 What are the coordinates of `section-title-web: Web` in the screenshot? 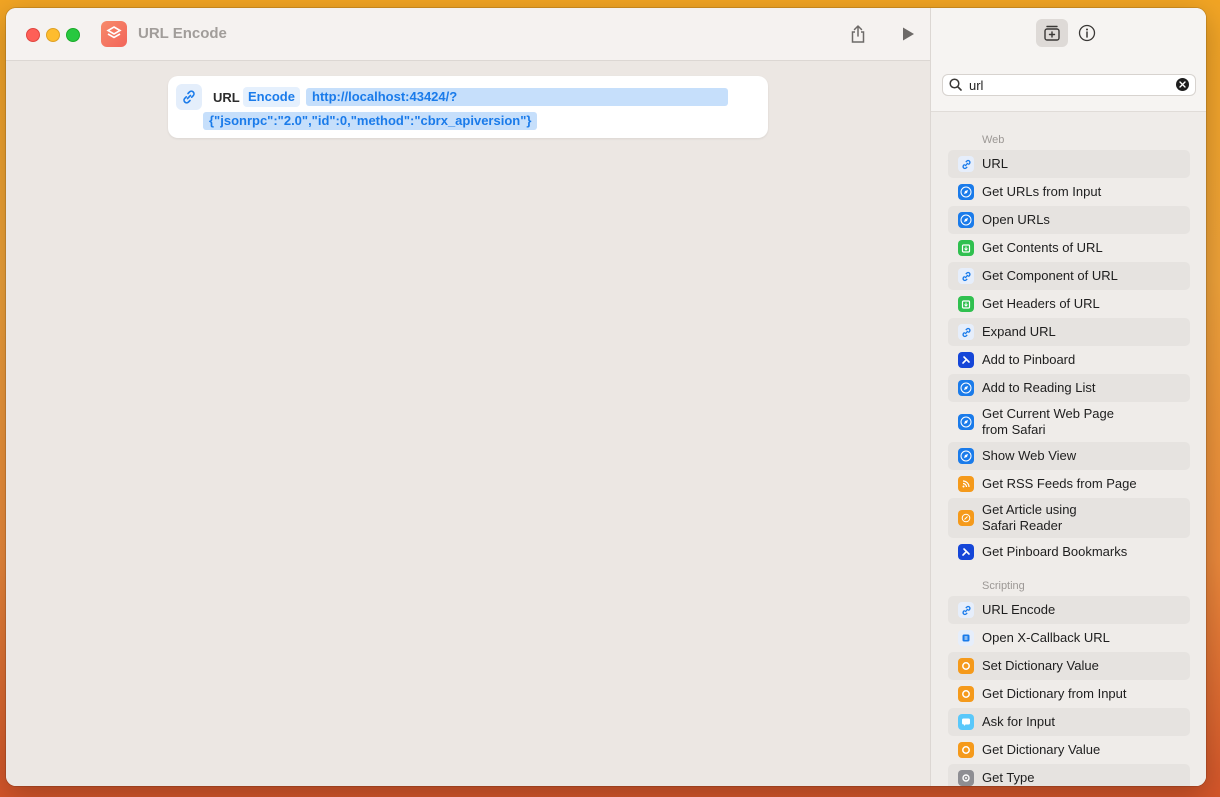 It's located at (993, 140).